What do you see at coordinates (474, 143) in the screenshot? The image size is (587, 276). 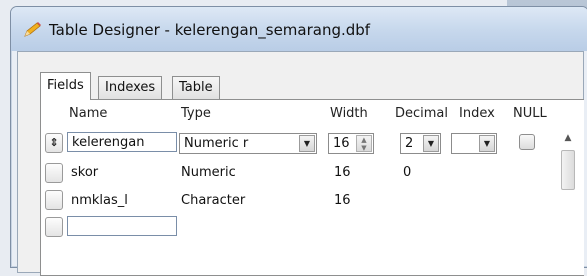 I see `field-index-select: ▼` at bounding box center [474, 143].